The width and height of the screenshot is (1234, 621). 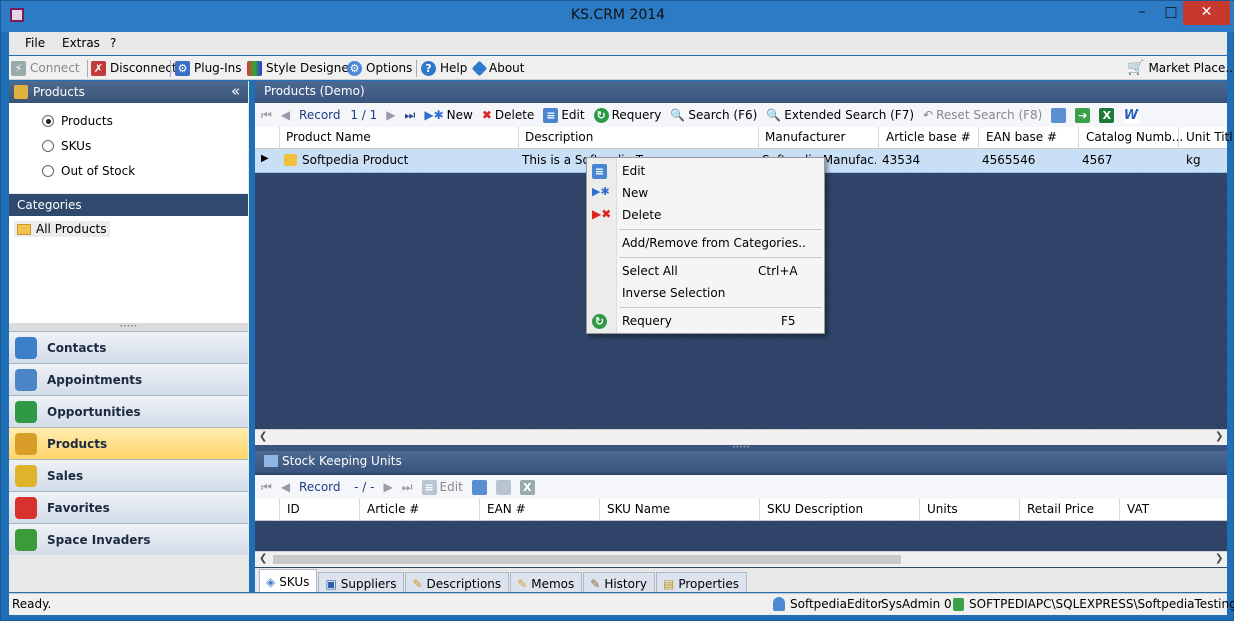 I want to click on context-delete: Delete, so click(x=641, y=215).